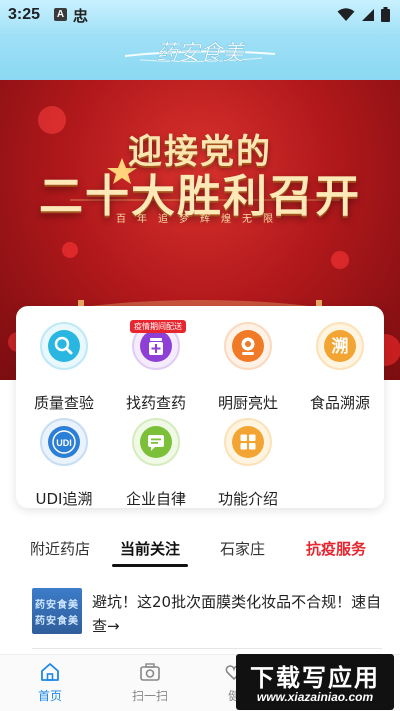 The image size is (400, 711). I want to click on chat-icon, so click(156, 442).